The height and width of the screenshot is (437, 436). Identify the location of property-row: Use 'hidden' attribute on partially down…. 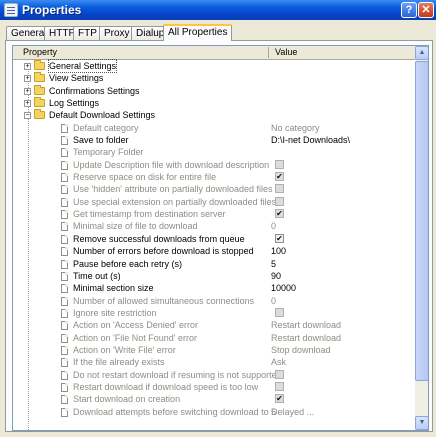
(214, 189).